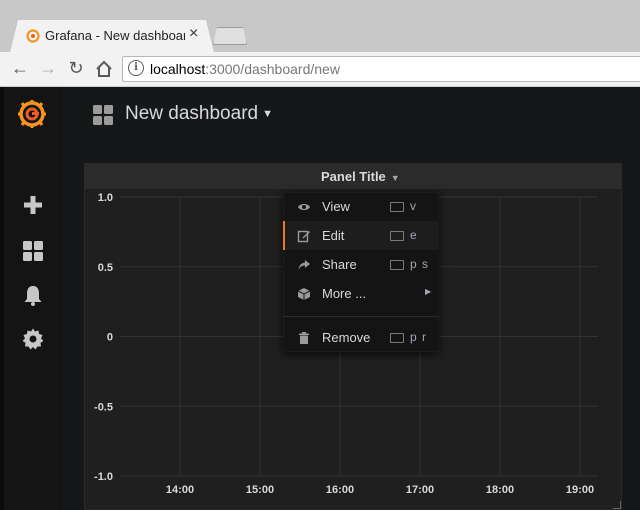 This screenshot has height=510, width=640. I want to click on y-tick-label: 0, so click(110, 338).